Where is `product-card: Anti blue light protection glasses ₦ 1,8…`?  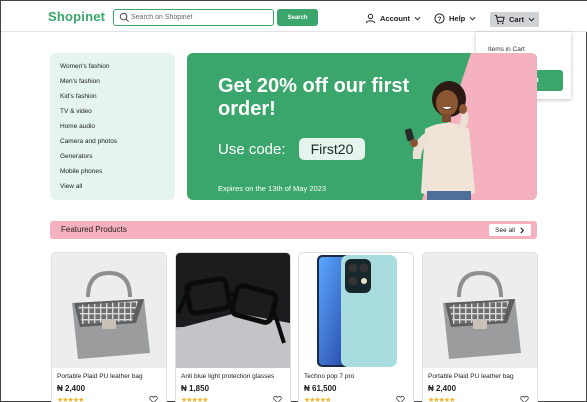
product-card: Anti blue light protection glasses ₦ 1,8… is located at coordinates (233, 327).